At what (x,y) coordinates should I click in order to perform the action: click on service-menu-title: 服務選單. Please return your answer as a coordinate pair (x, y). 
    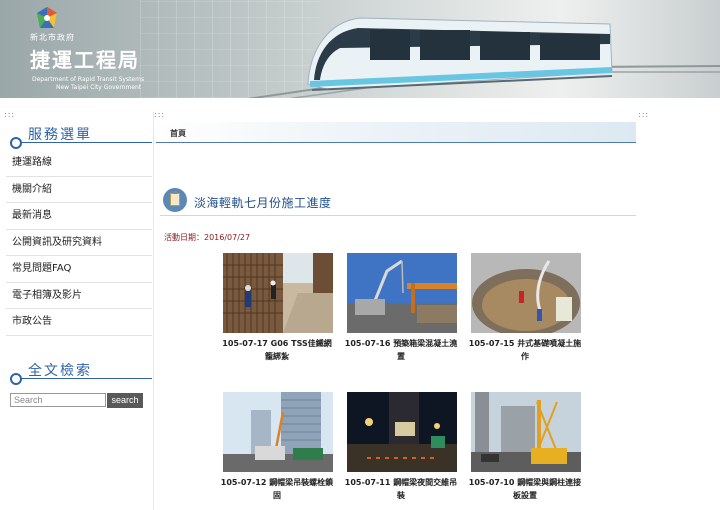
    Looking at the image, I should click on (60, 135).